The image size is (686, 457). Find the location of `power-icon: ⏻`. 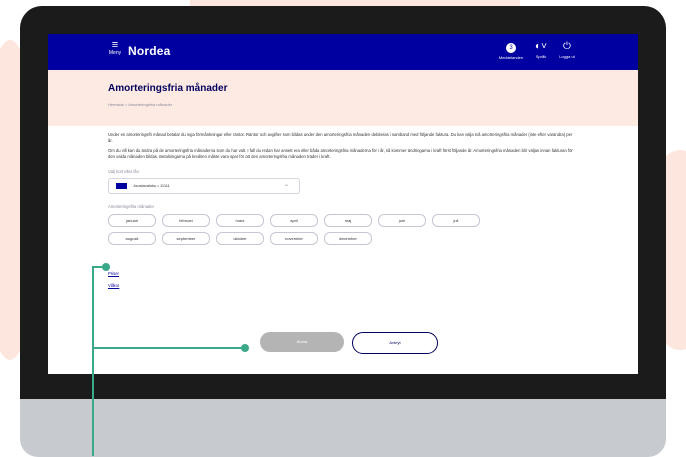

power-icon: ⏻ is located at coordinates (567, 46).